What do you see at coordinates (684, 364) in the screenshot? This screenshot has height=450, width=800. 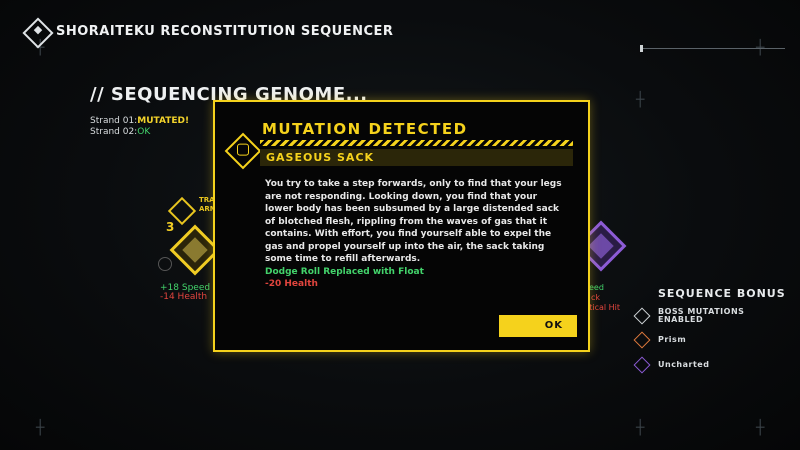 I see `bonus-label: Uncharted` at bounding box center [684, 364].